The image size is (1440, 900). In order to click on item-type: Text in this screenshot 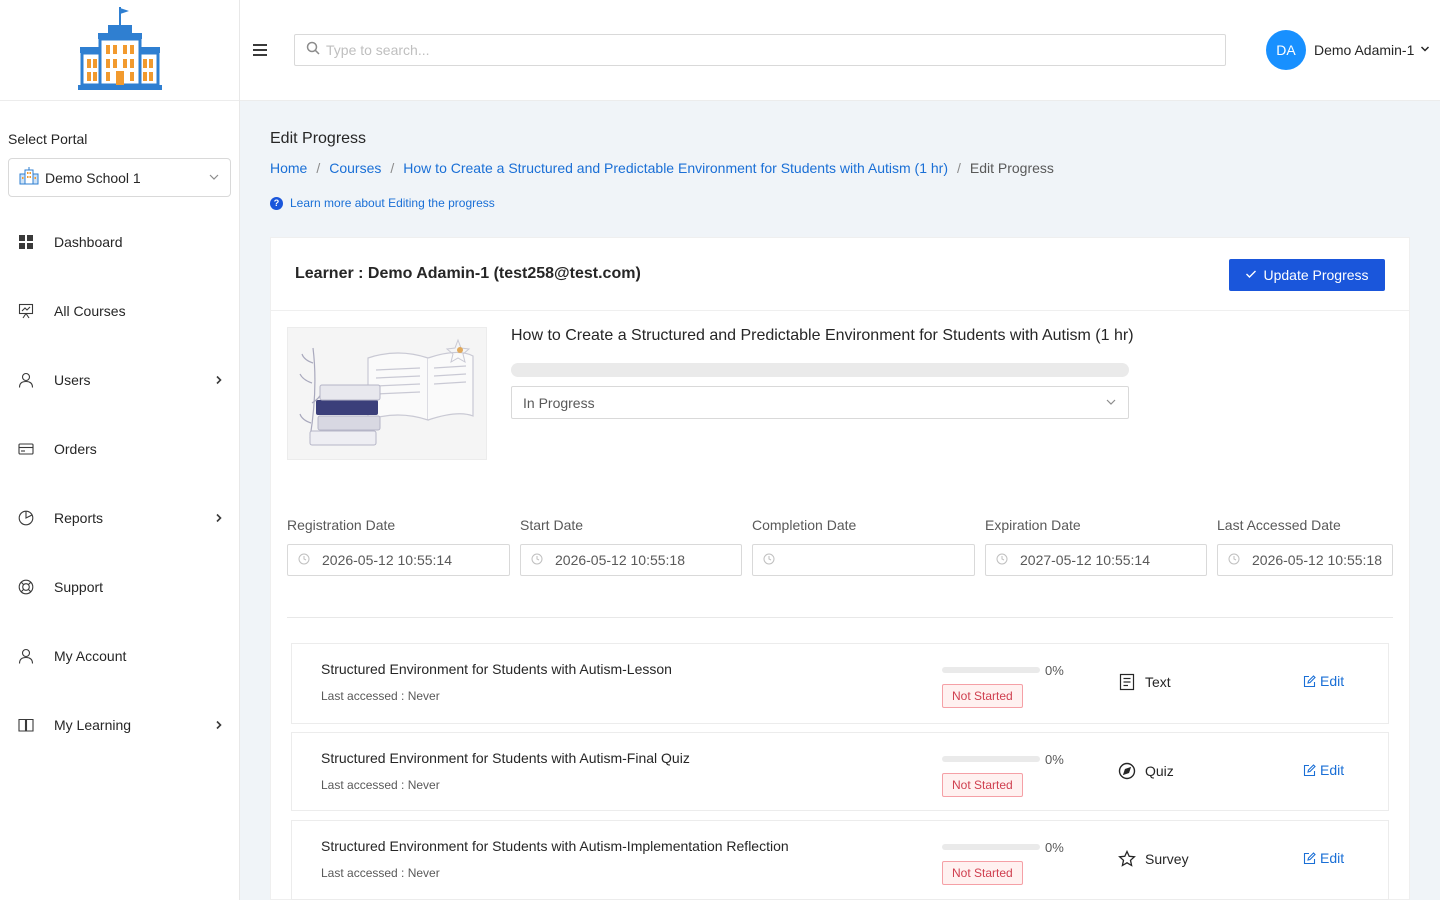, I will do `click(1144, 682)`.